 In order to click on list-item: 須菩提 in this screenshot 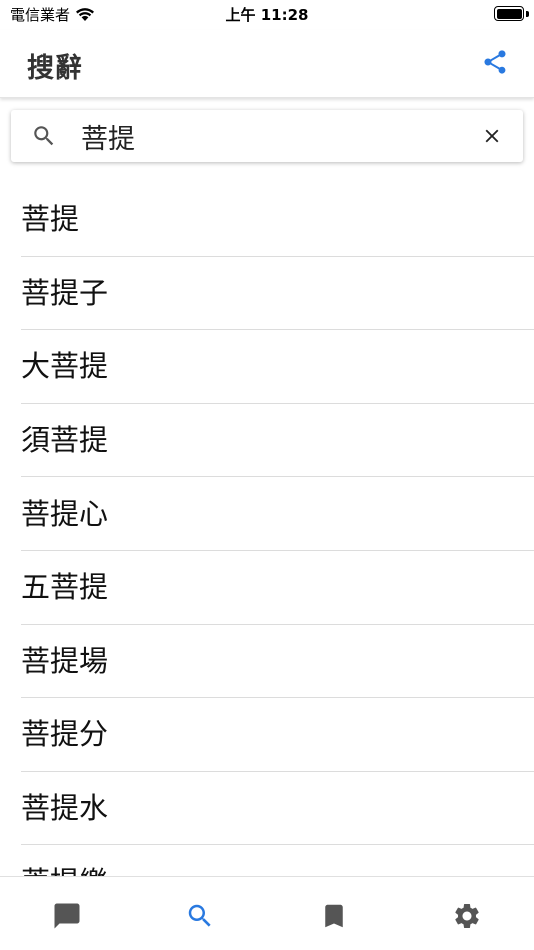, I will do `click(277, 441)`.